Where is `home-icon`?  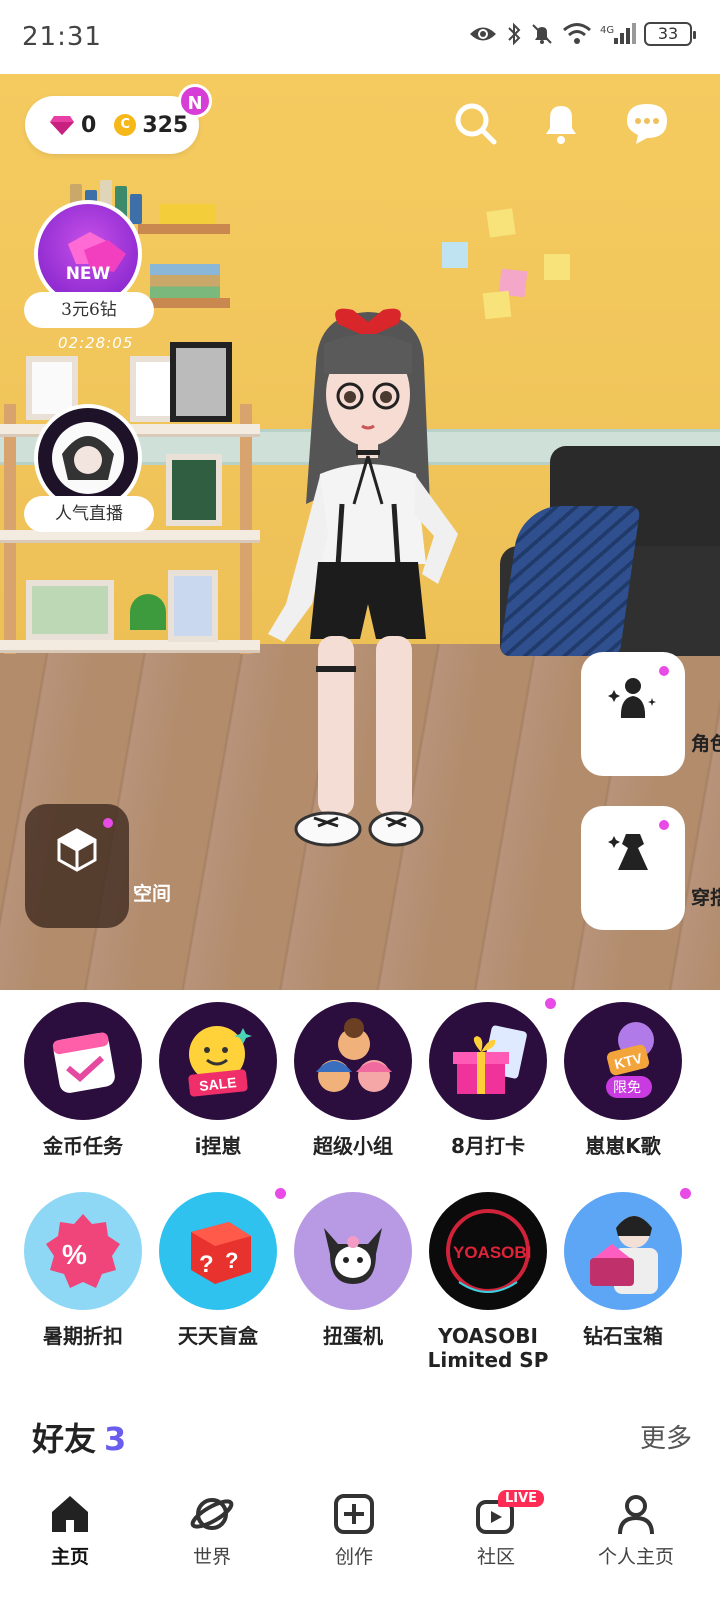
home-icon is located at coordinates (70, 1514).